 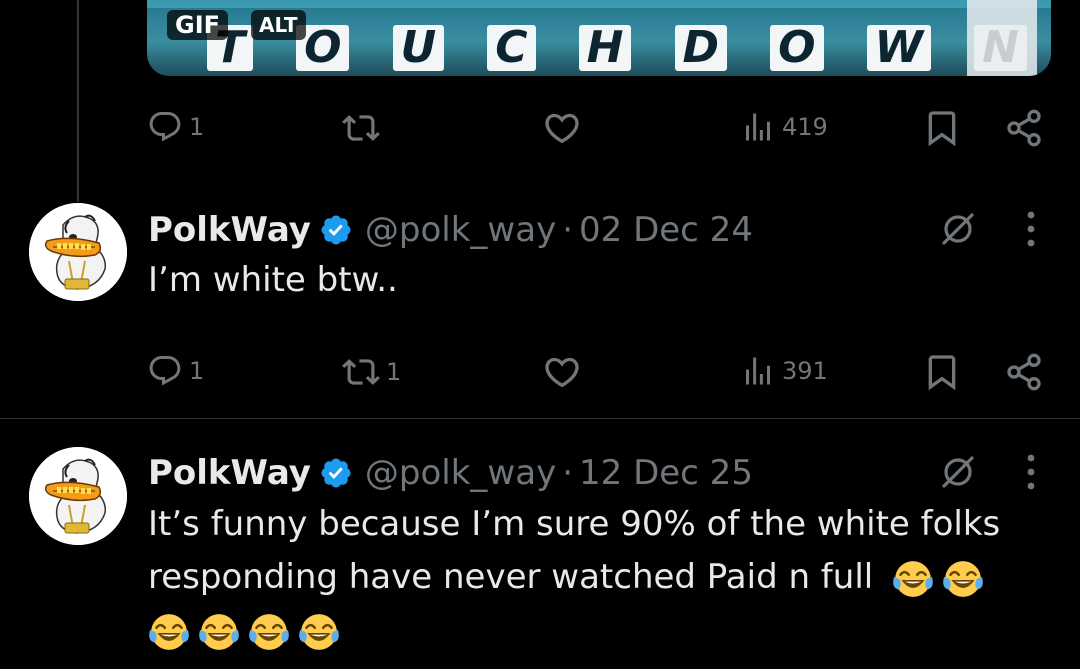 What do you see at coordinates (899, 48) in the screenshot?
I see `gif-letter: W` at bounding box center [899, 48].